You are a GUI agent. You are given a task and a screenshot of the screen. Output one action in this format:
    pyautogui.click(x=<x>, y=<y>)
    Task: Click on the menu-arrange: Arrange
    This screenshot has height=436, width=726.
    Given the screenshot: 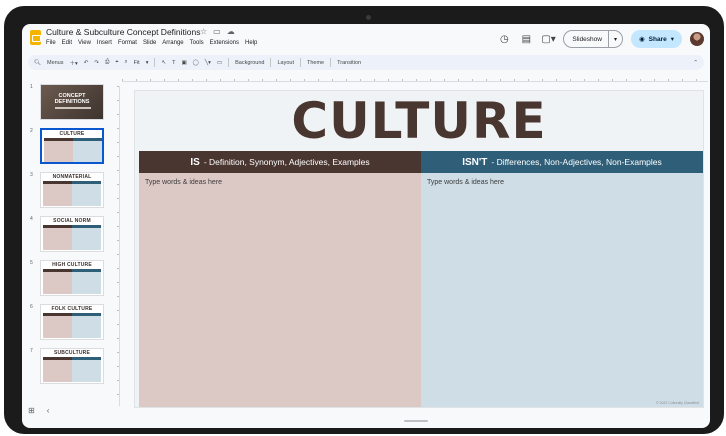 What is the action you would take?
    pyautogui.click(x=172, y=43)
    